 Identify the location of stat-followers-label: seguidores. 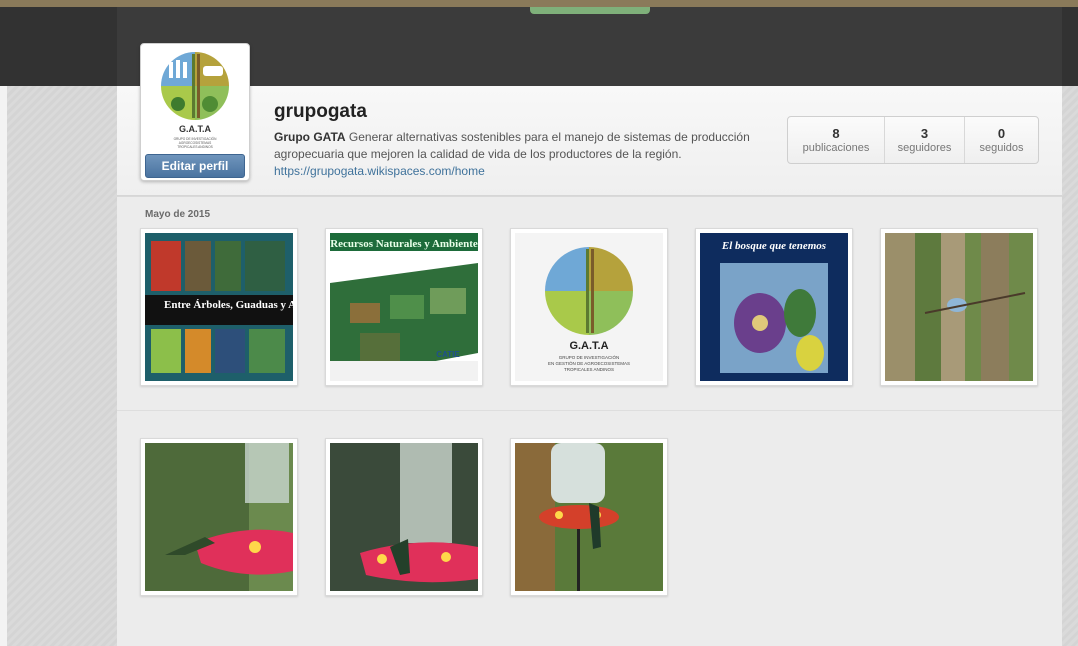
(924, 147).